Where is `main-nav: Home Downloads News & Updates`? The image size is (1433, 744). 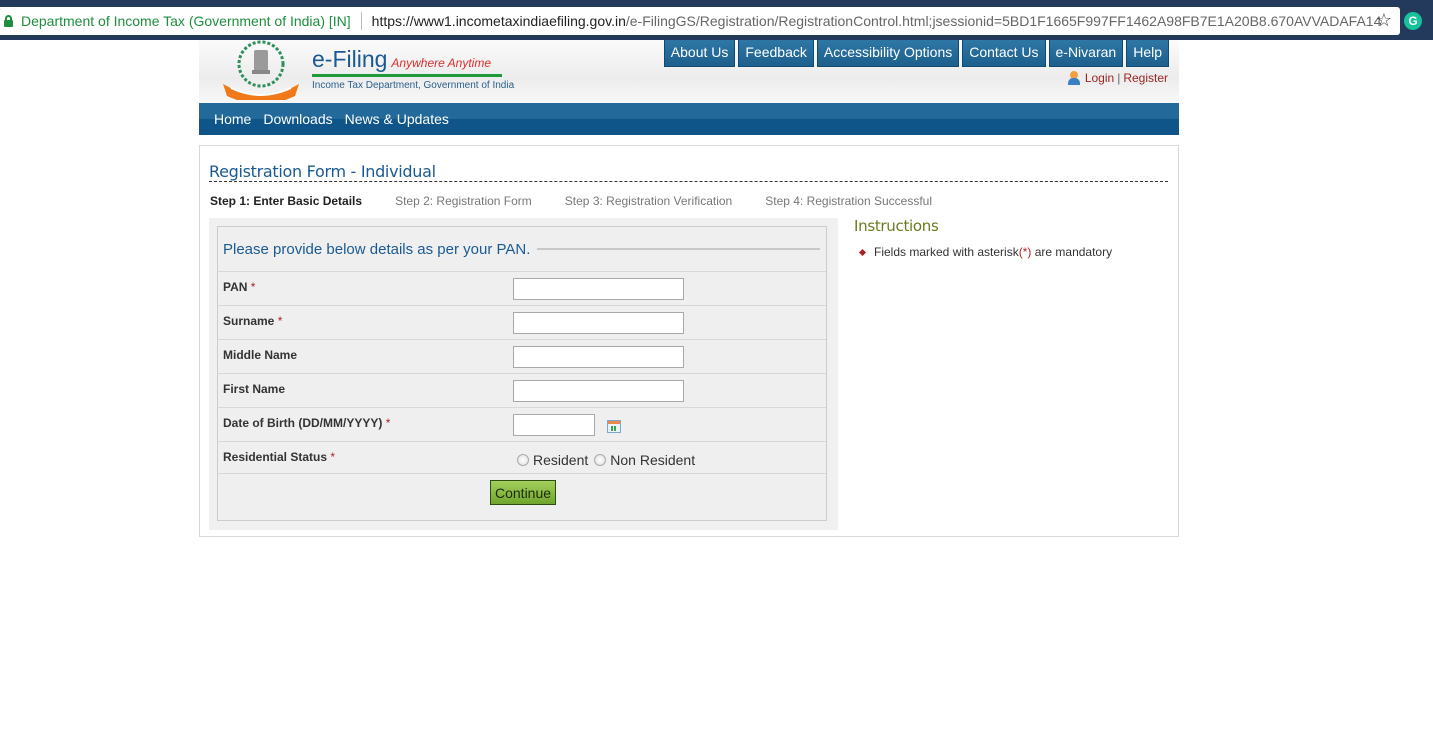 main-nav: Home Downloads News & Updates is located at coordinates (689, 119).